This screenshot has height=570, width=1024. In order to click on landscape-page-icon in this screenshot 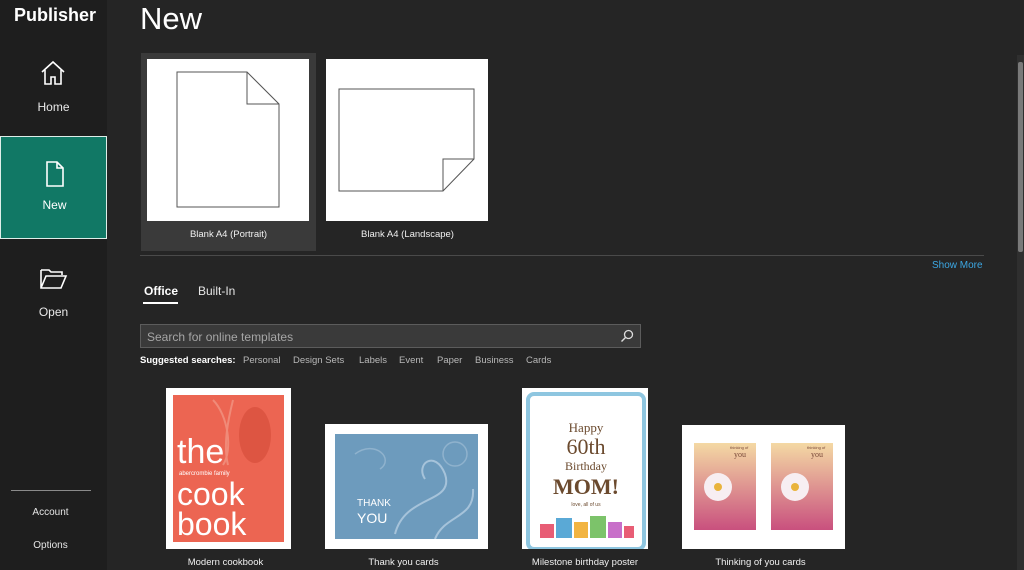, I will do `click(406, 140)`.